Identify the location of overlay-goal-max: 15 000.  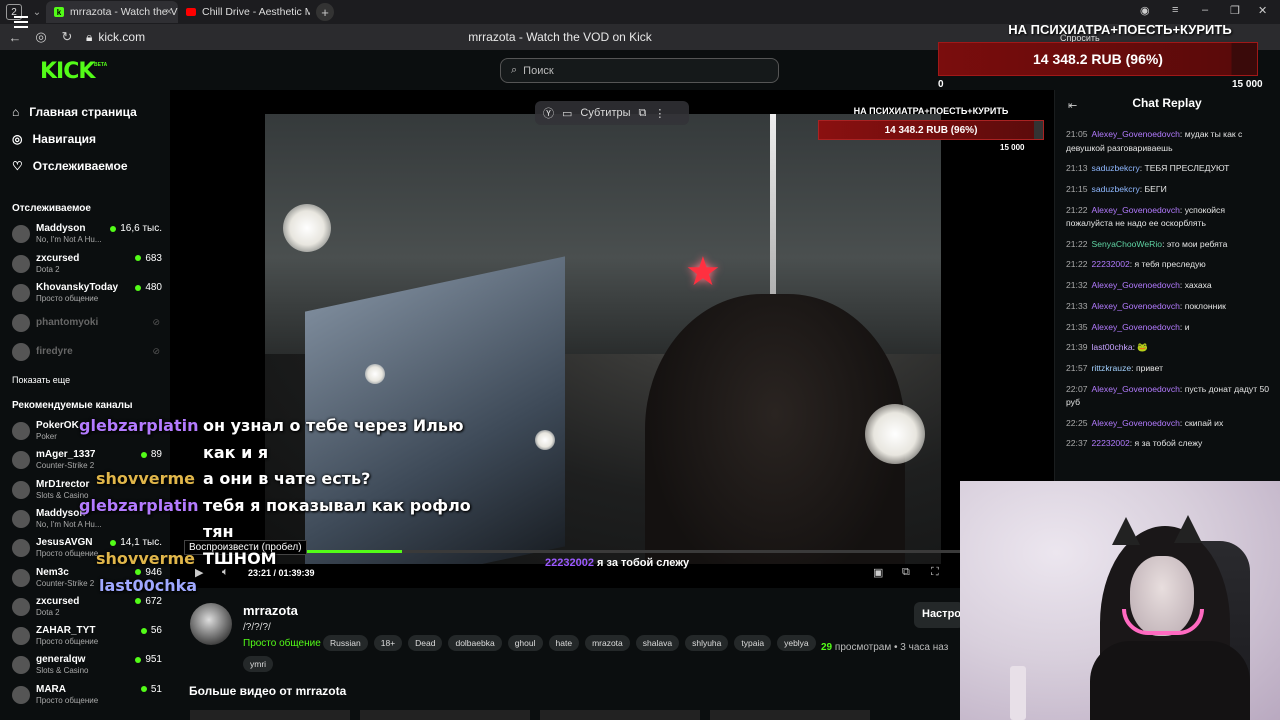
(1247, 84).